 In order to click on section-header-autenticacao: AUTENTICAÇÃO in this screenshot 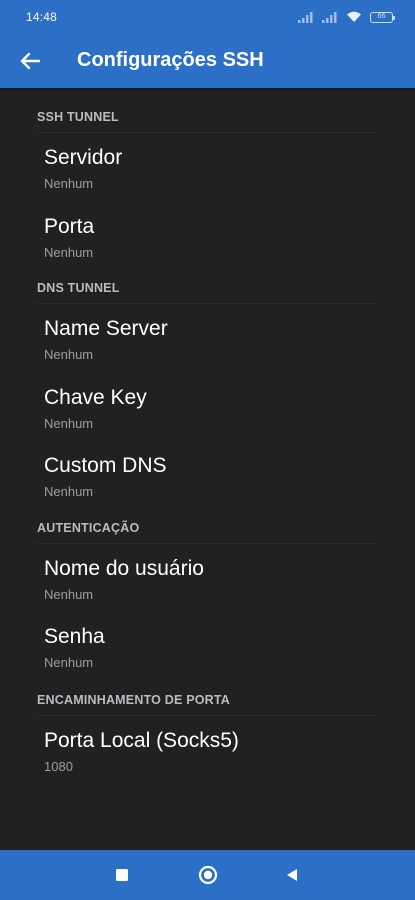, I will do `click(88, 528)`.